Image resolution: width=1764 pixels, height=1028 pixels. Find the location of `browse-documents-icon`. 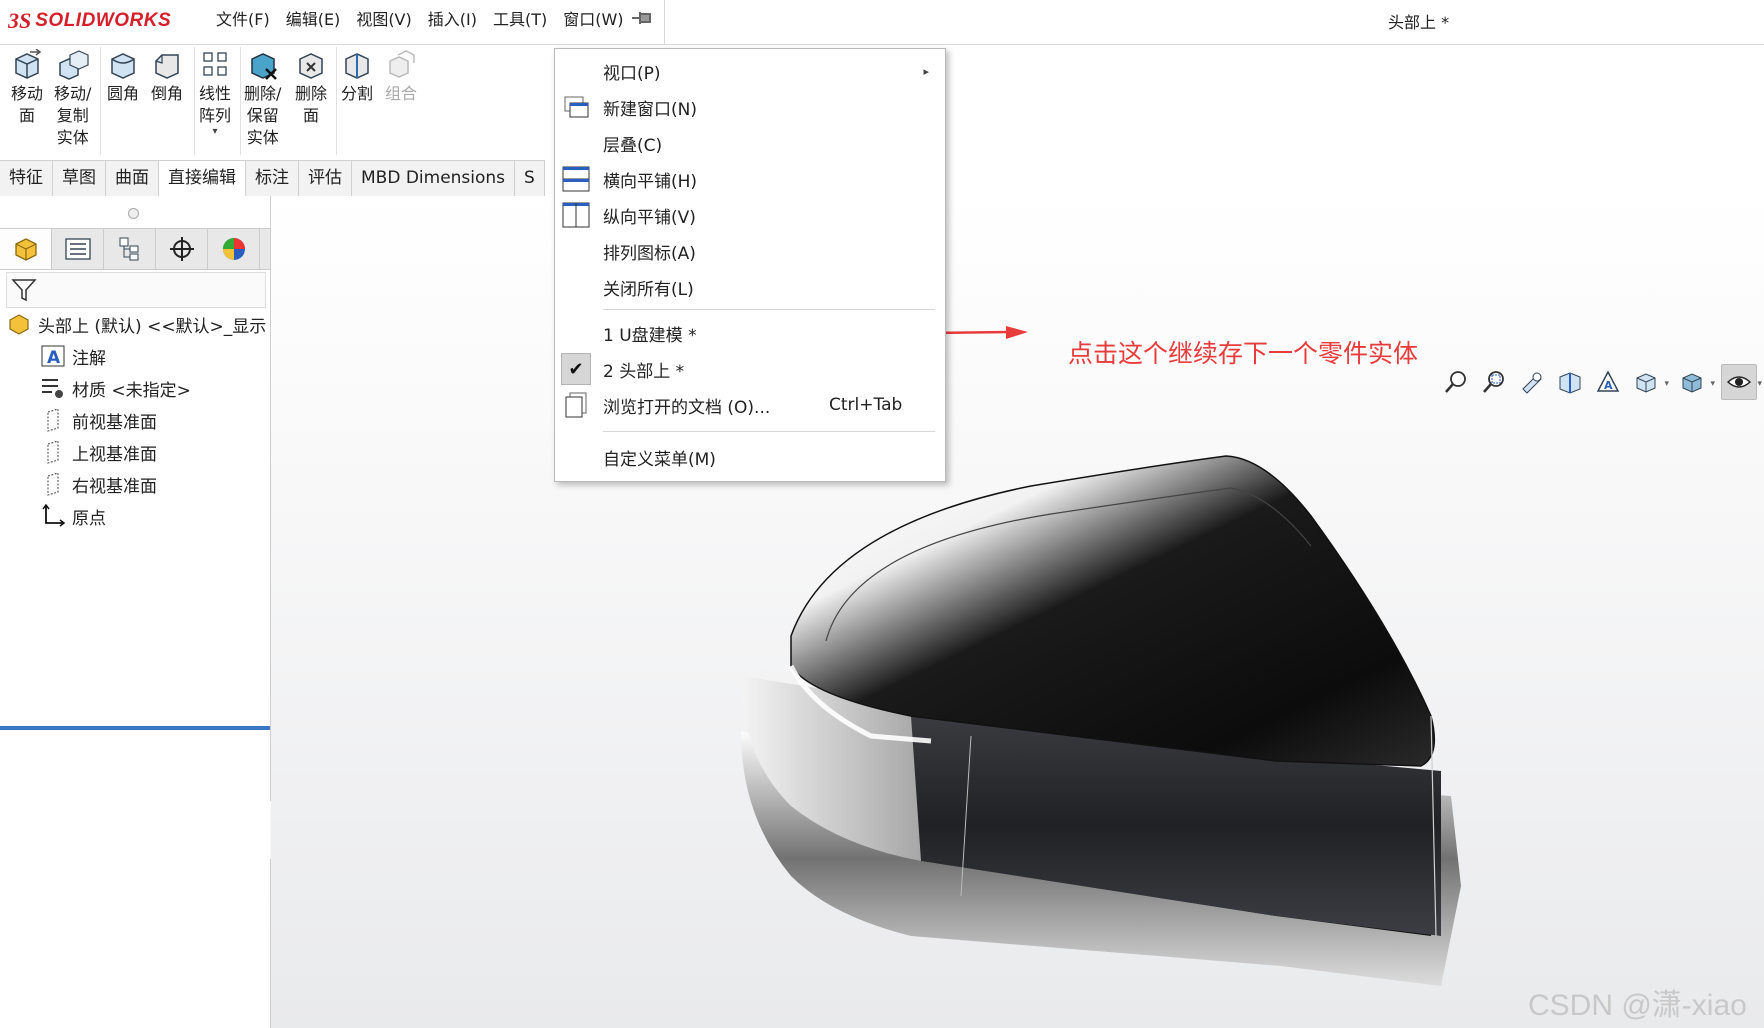

browse-documents-icon is located at coordinates (576, 405).